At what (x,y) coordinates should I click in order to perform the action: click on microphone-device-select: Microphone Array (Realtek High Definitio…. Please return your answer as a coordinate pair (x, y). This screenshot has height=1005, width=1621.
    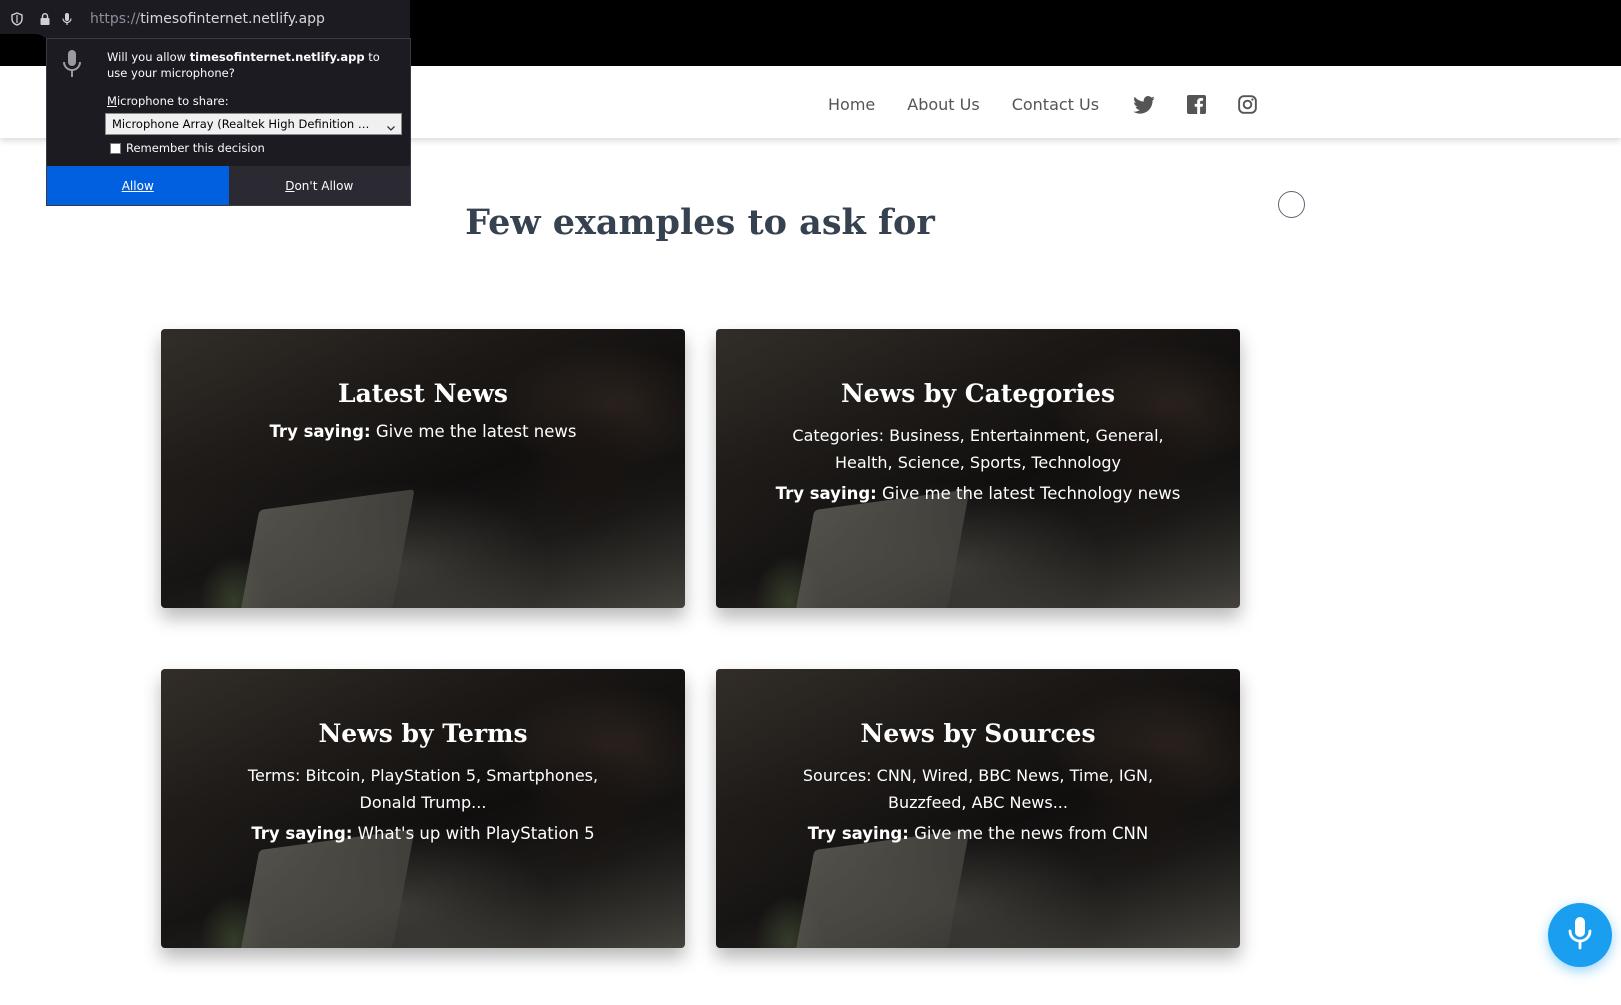
    Looking at the image, I should click on (253, 124).